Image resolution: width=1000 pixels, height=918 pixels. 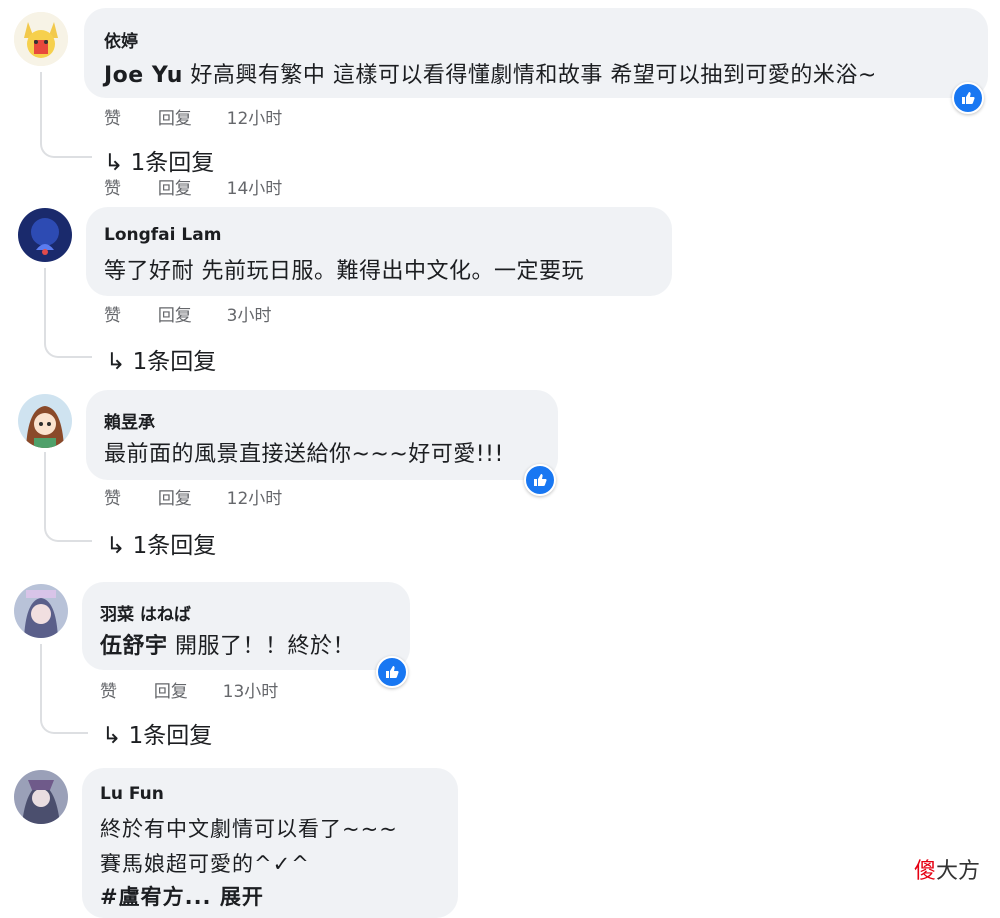 What do you see at coordinates (304, 454) in the screenshot?
I see `comment-text: 最前面的風景直接送給你~~~好可愛!!!` at bounding box center [304, 454].